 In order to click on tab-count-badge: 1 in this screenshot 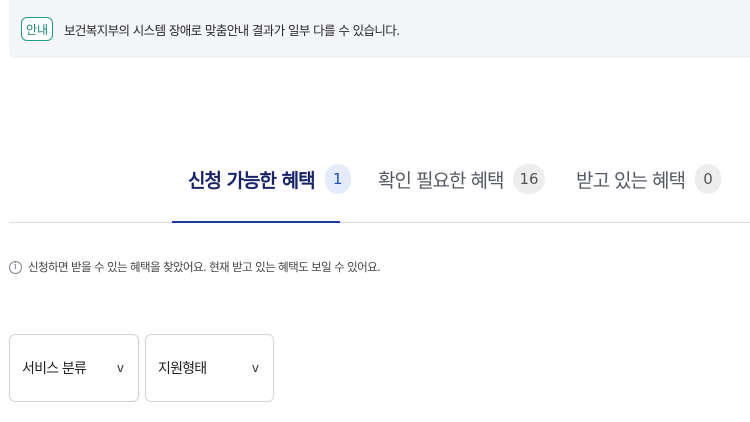, I will do `click(337, 179)`.